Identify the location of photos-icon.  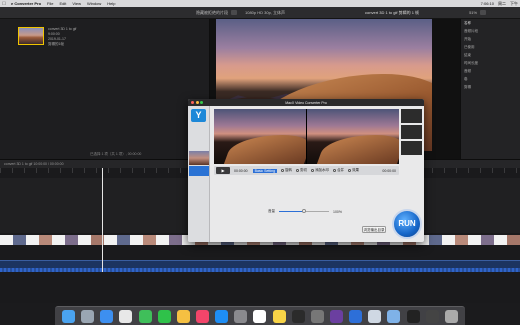
(183, 316).